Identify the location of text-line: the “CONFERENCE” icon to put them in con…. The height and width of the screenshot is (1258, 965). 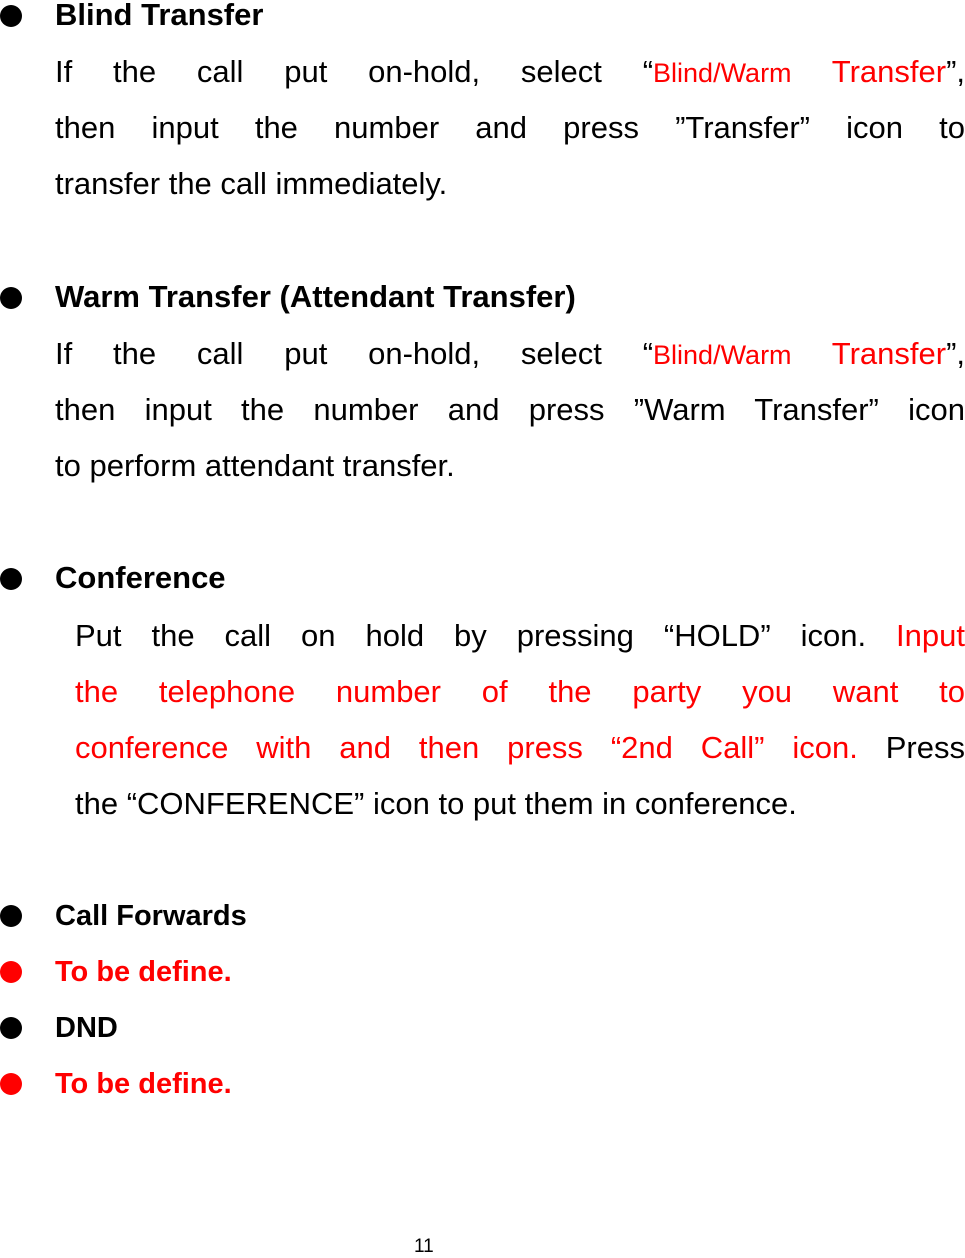
(436, 803).